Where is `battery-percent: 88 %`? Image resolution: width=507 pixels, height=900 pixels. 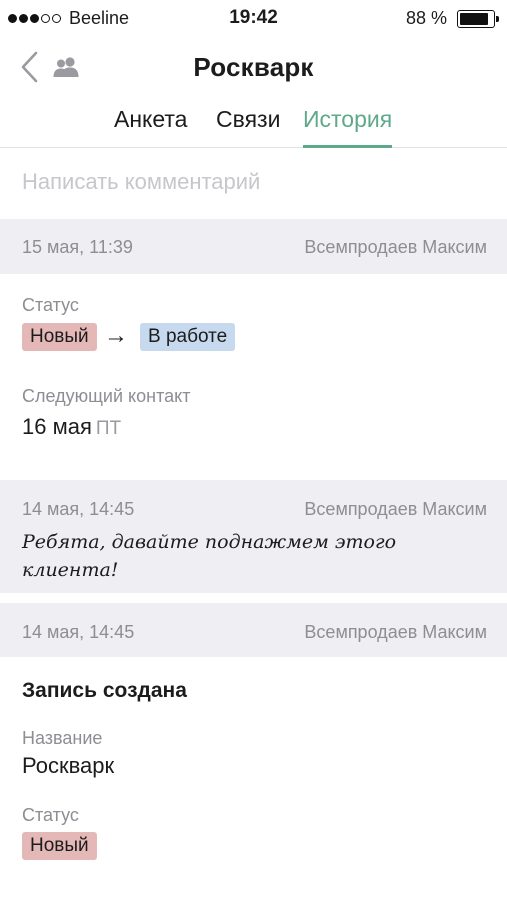
battery-percent: 88 % is located at coordinates (426, 18).